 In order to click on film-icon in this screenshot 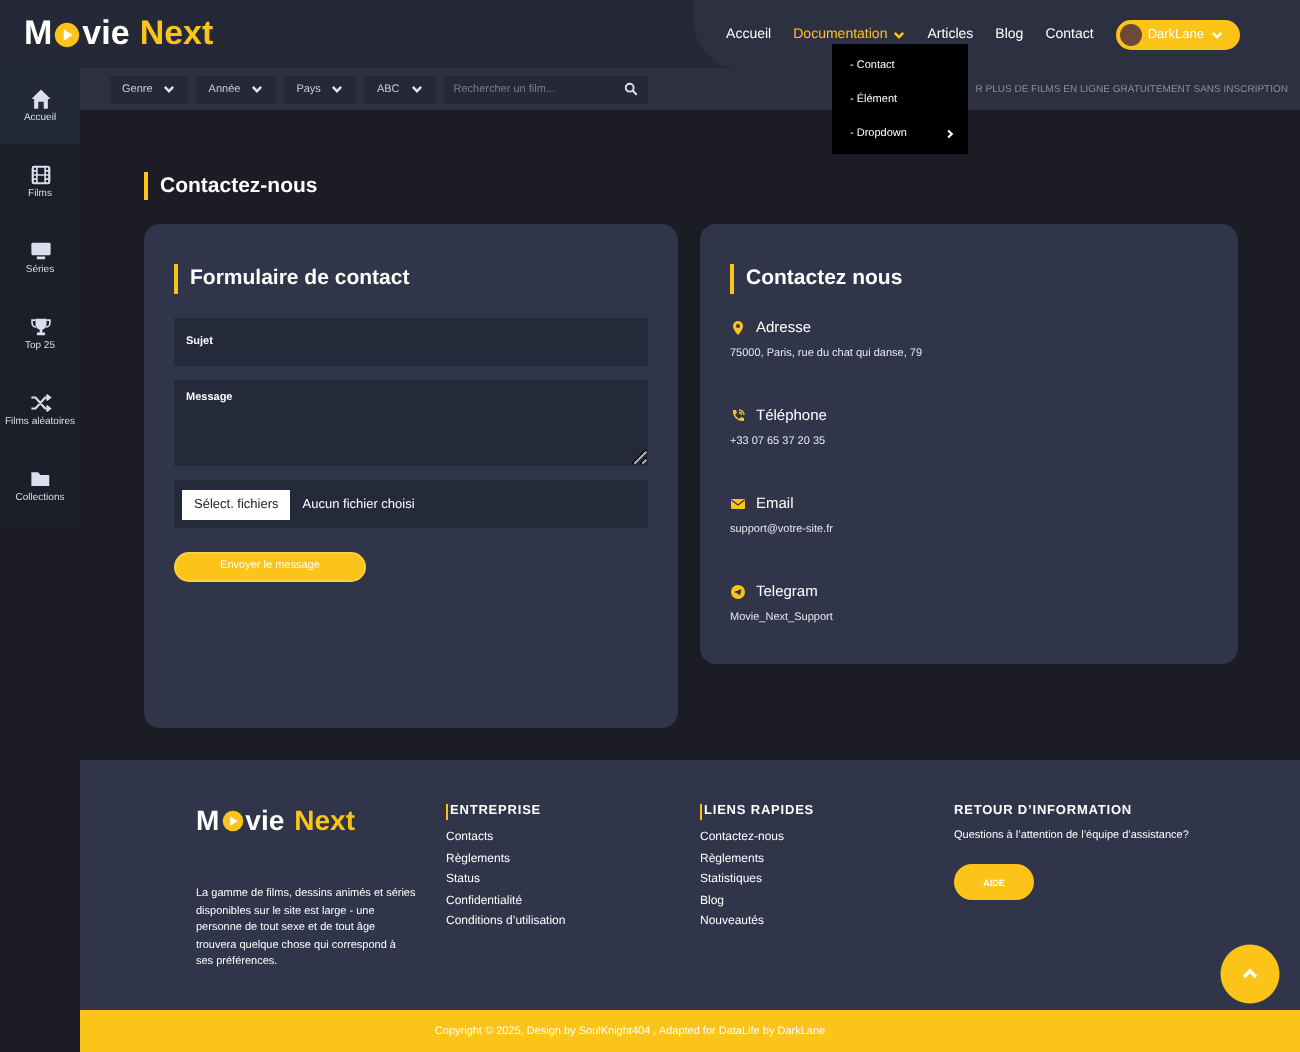, I will do `click(40, 174)`.